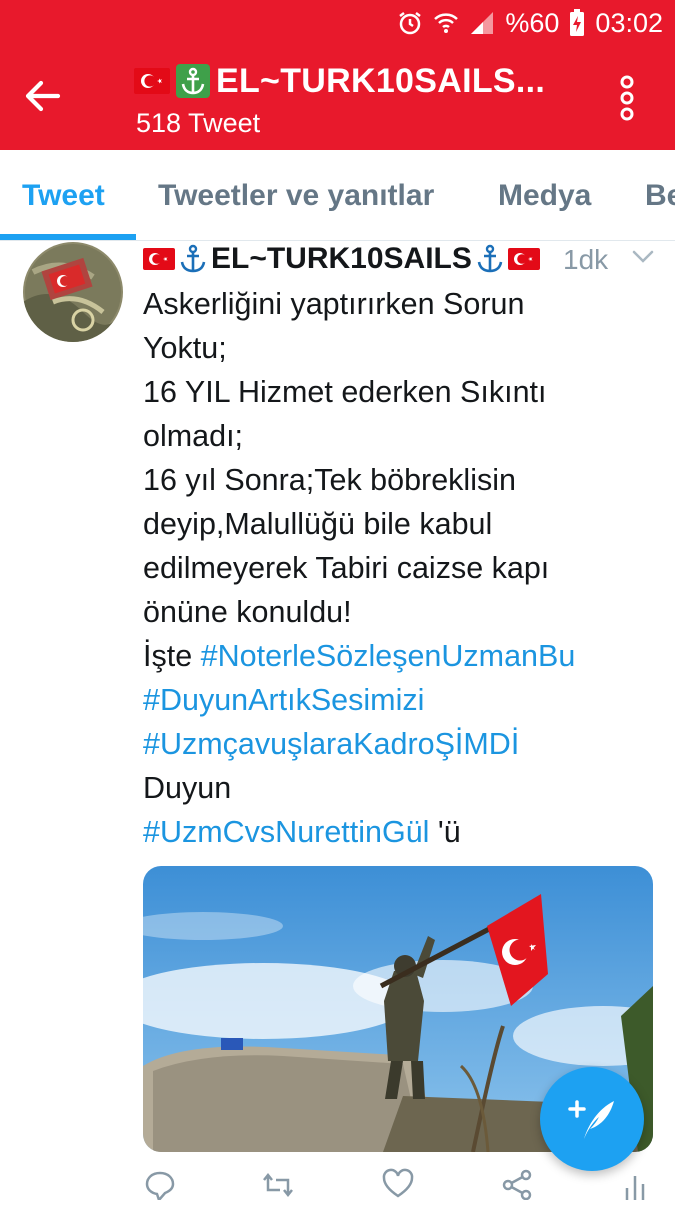 Image resolution: width=675 pixels, height=1205 pixels. I want to click on hashtag-link: #UzmçavuşlaraKadroŞİMDİ, so click(331, 744).